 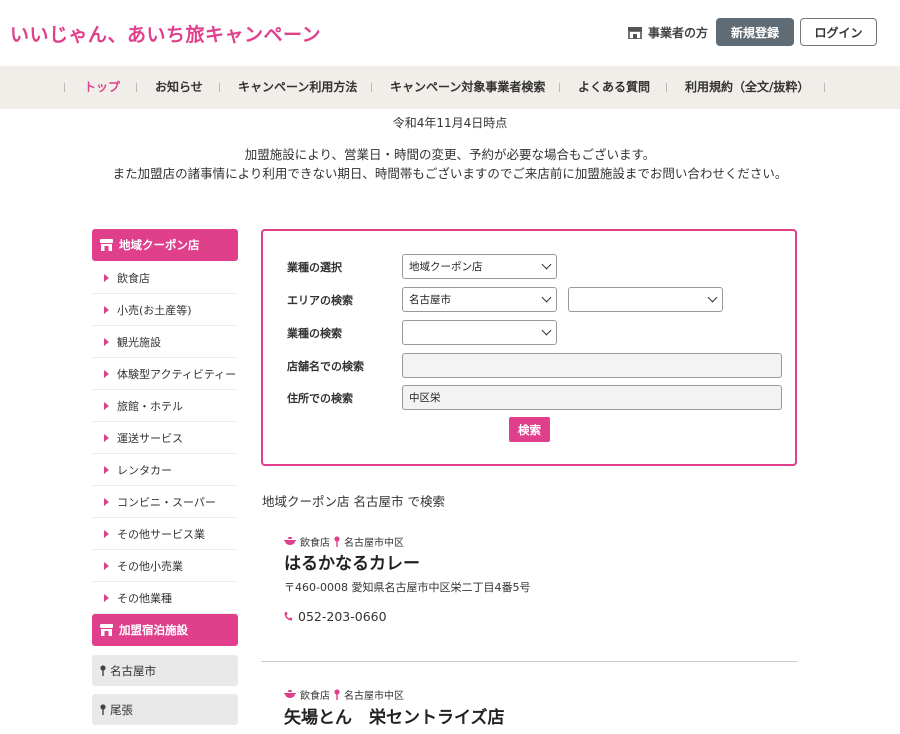 What do you see at coordinates (352, 561) in the screenshot?
I see `result-store-name: はるかなるカレー` at bounding box center [352, 561].